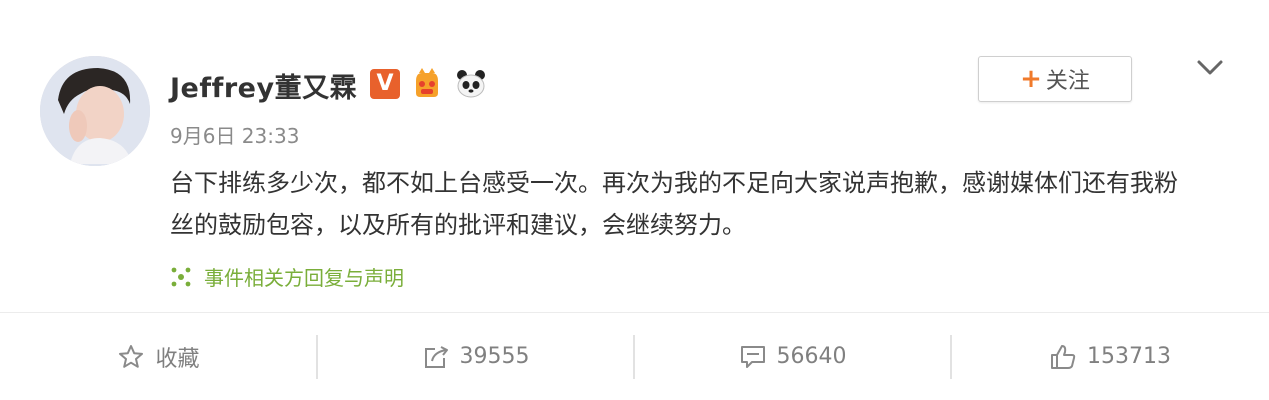 The height and width of the screenshot is (400, 1269). I want to click on favorite-label: 收藏, so click(177, 359).